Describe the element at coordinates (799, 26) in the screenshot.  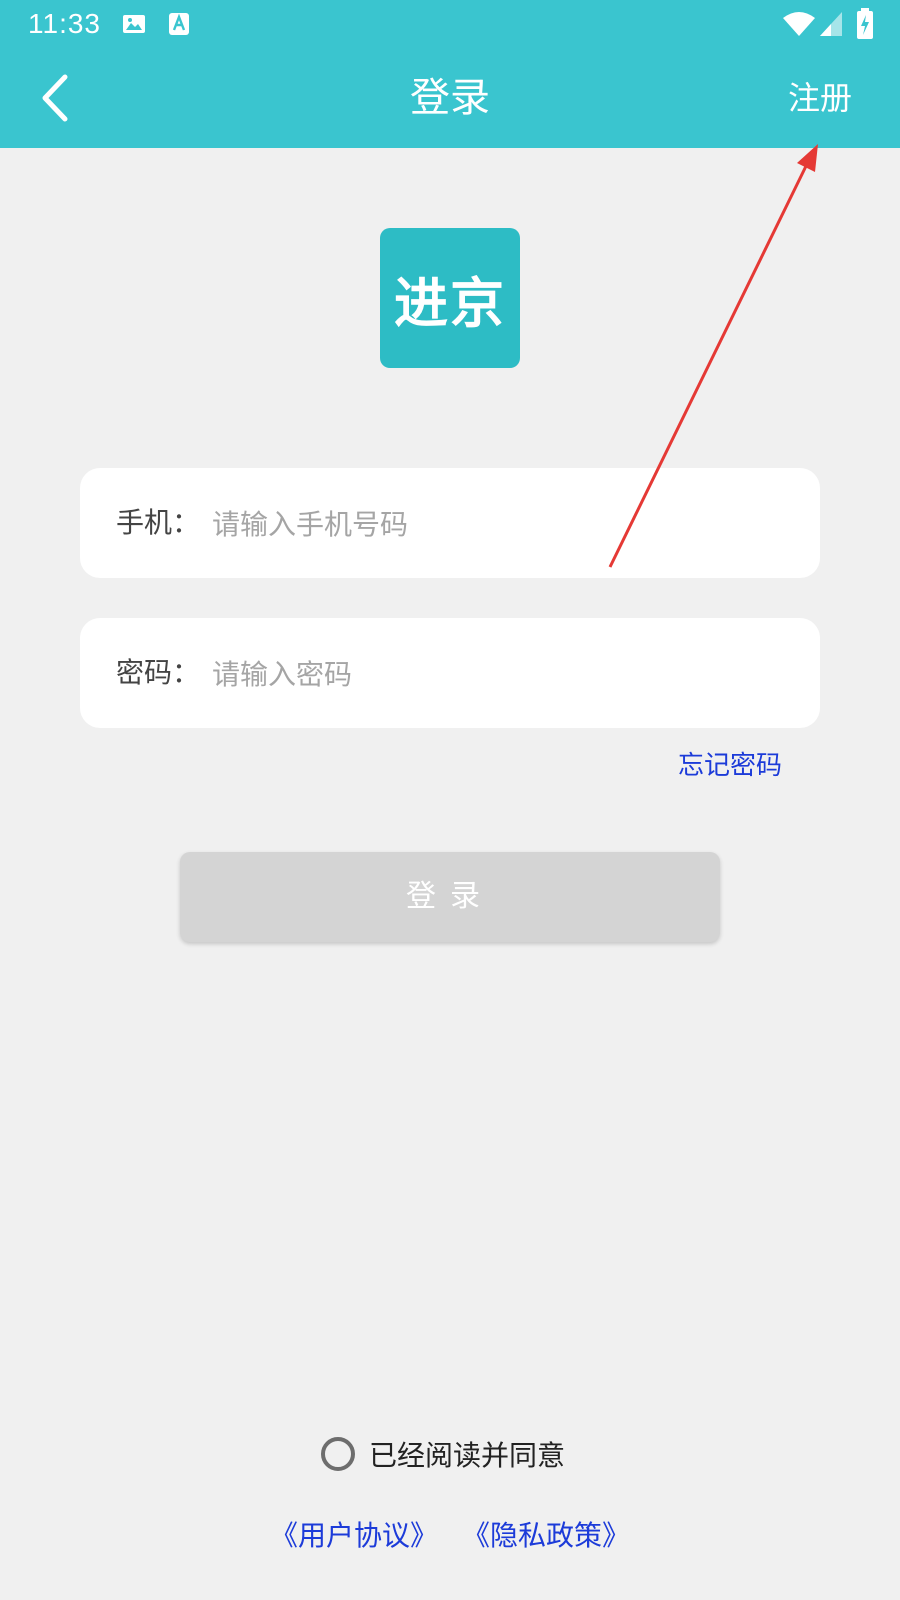
I see `wifi-icon` at that location.